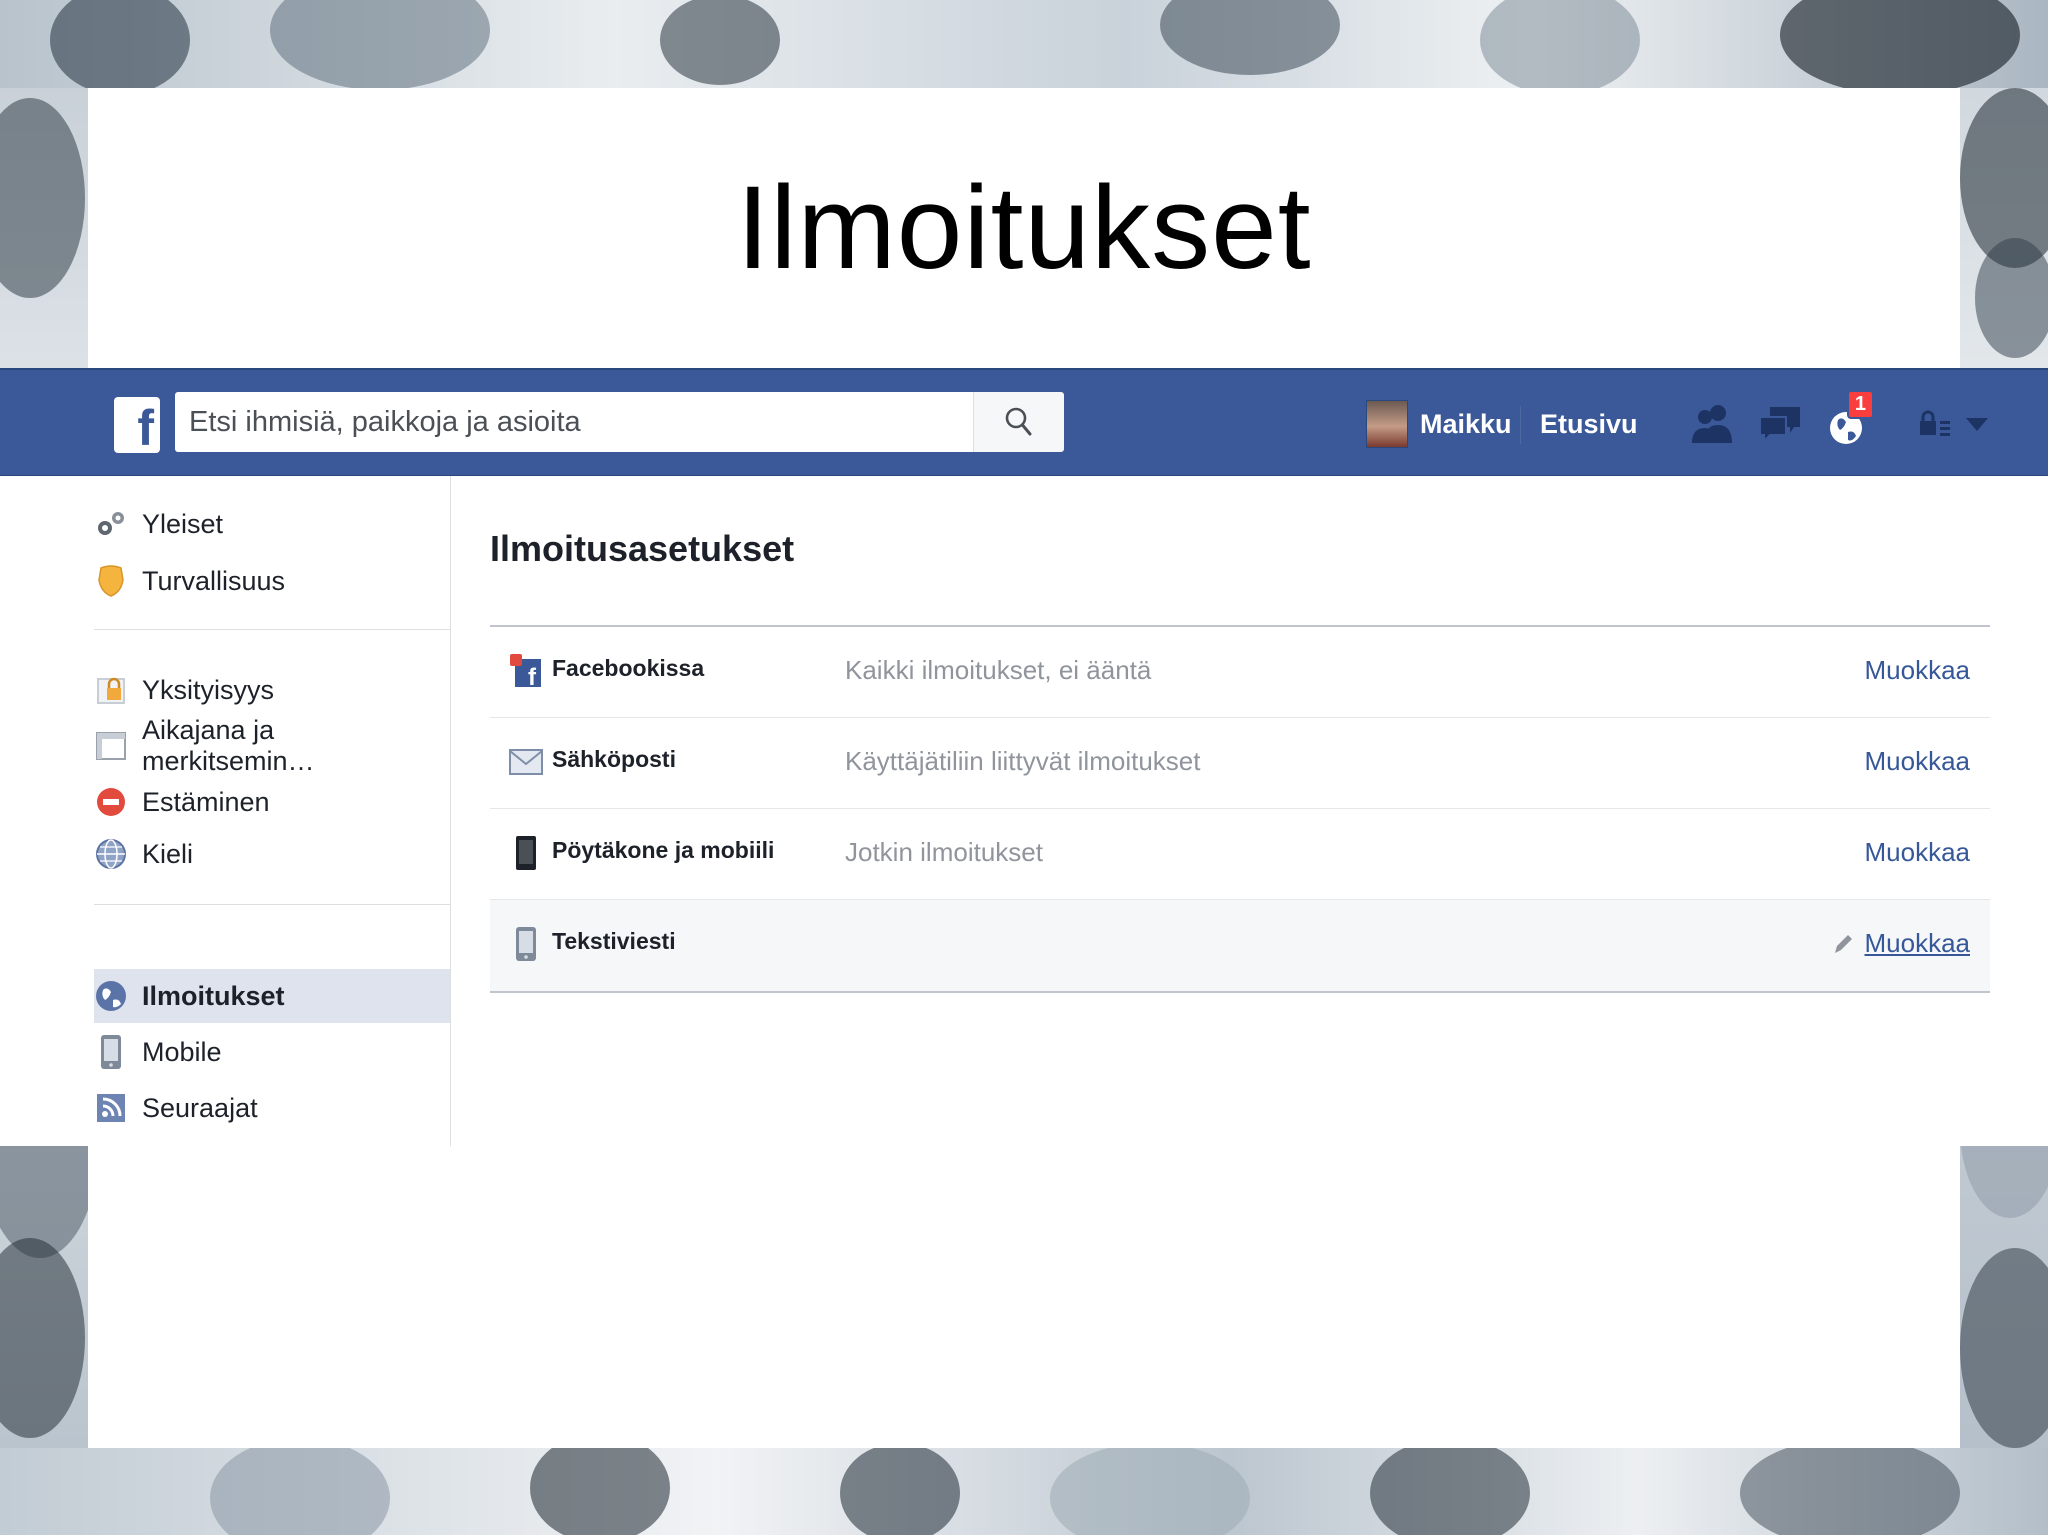 The height and width of the screenshot is (1535, 2048). Describe the element at coordinates (526, 944) in the screenshot. I see `sms-phone-icon` at that location.